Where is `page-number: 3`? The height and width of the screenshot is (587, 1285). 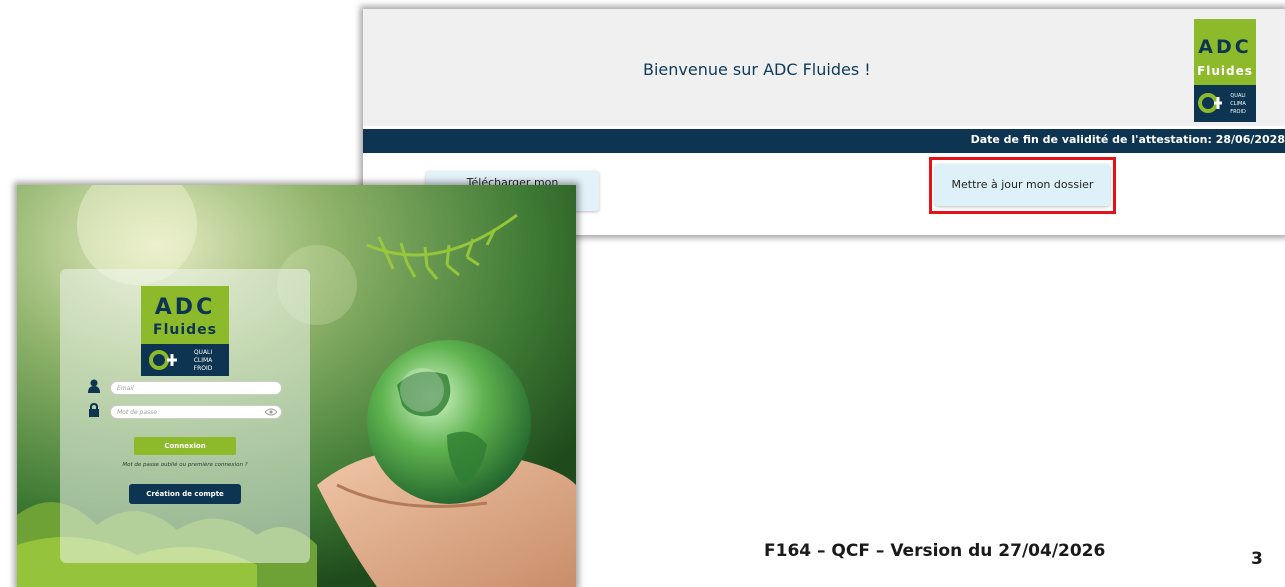
page-number: 3 is located at coordinates (1257, 559).